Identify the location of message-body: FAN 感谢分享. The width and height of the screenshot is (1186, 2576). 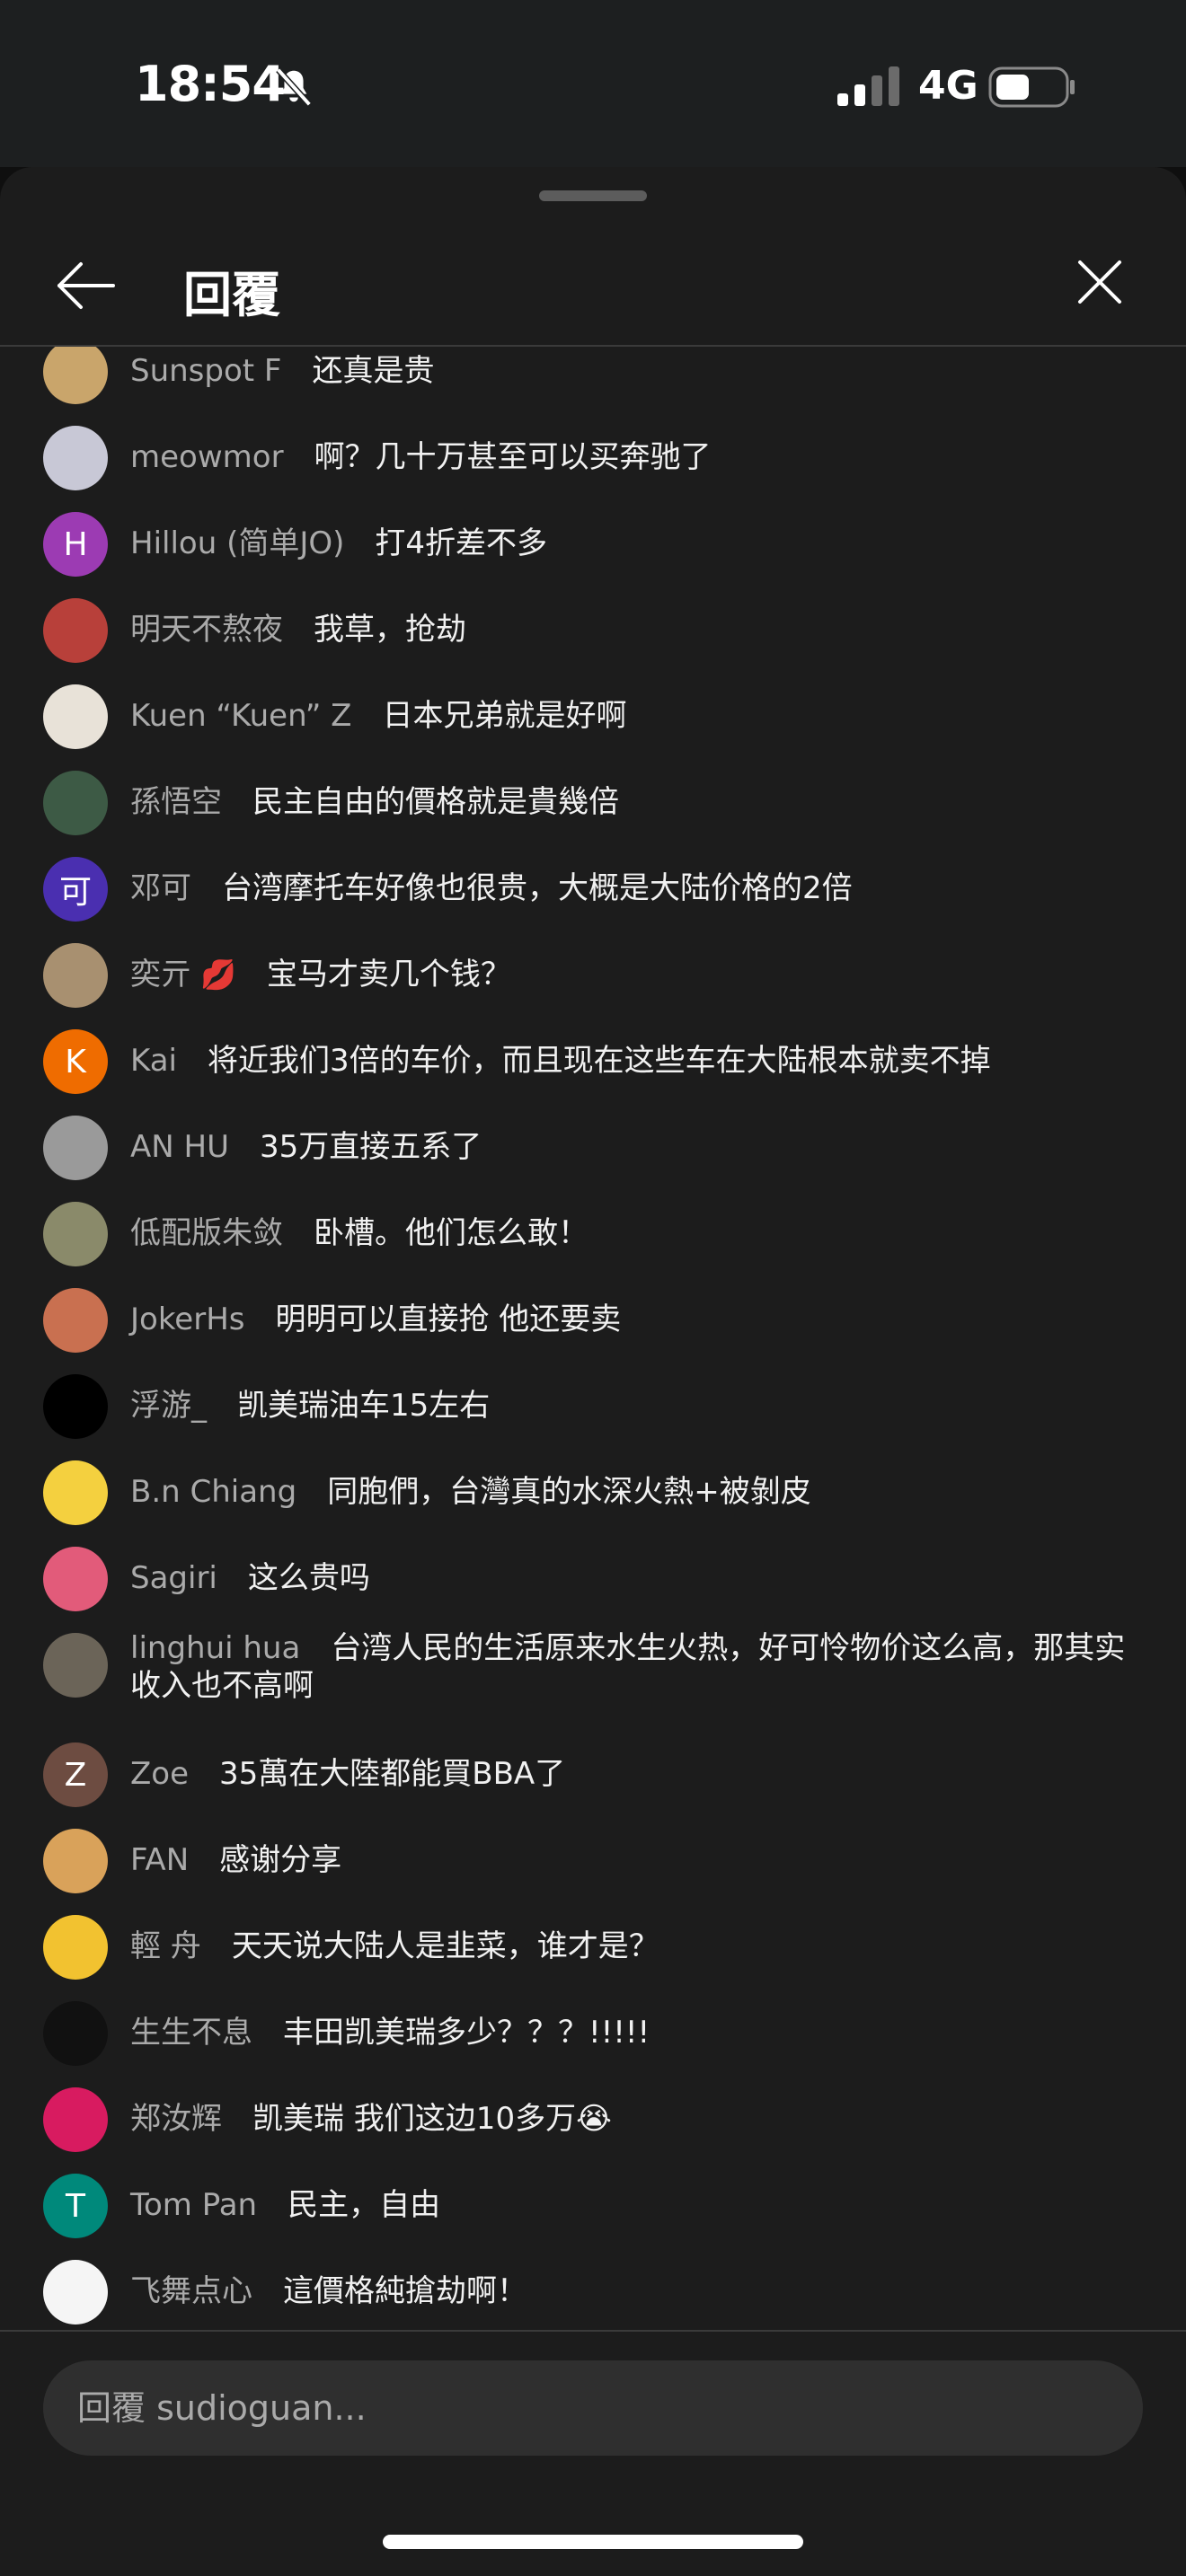
(640, 1860).